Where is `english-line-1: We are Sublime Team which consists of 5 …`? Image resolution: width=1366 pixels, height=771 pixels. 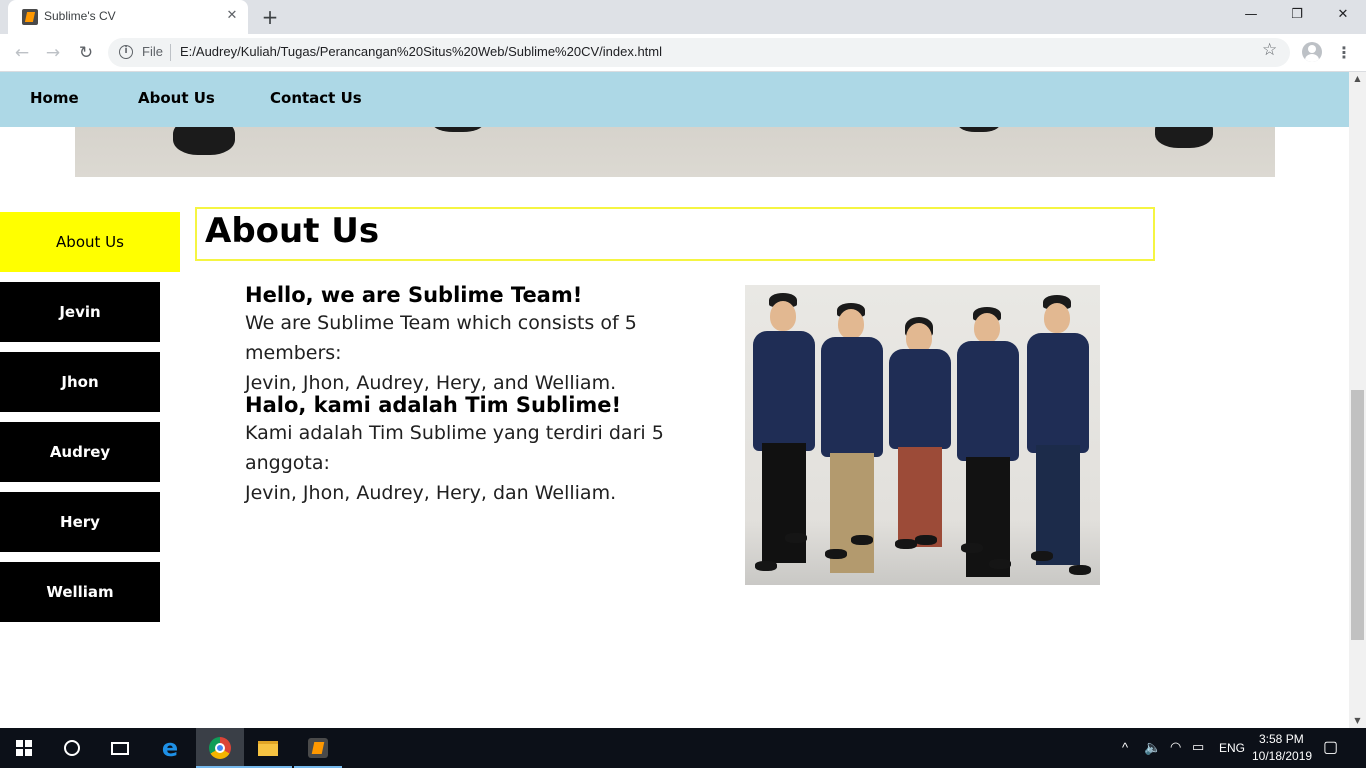
english-line-1: We are Sublime Team which consists of 5 … is located at coordinates (441, 338).